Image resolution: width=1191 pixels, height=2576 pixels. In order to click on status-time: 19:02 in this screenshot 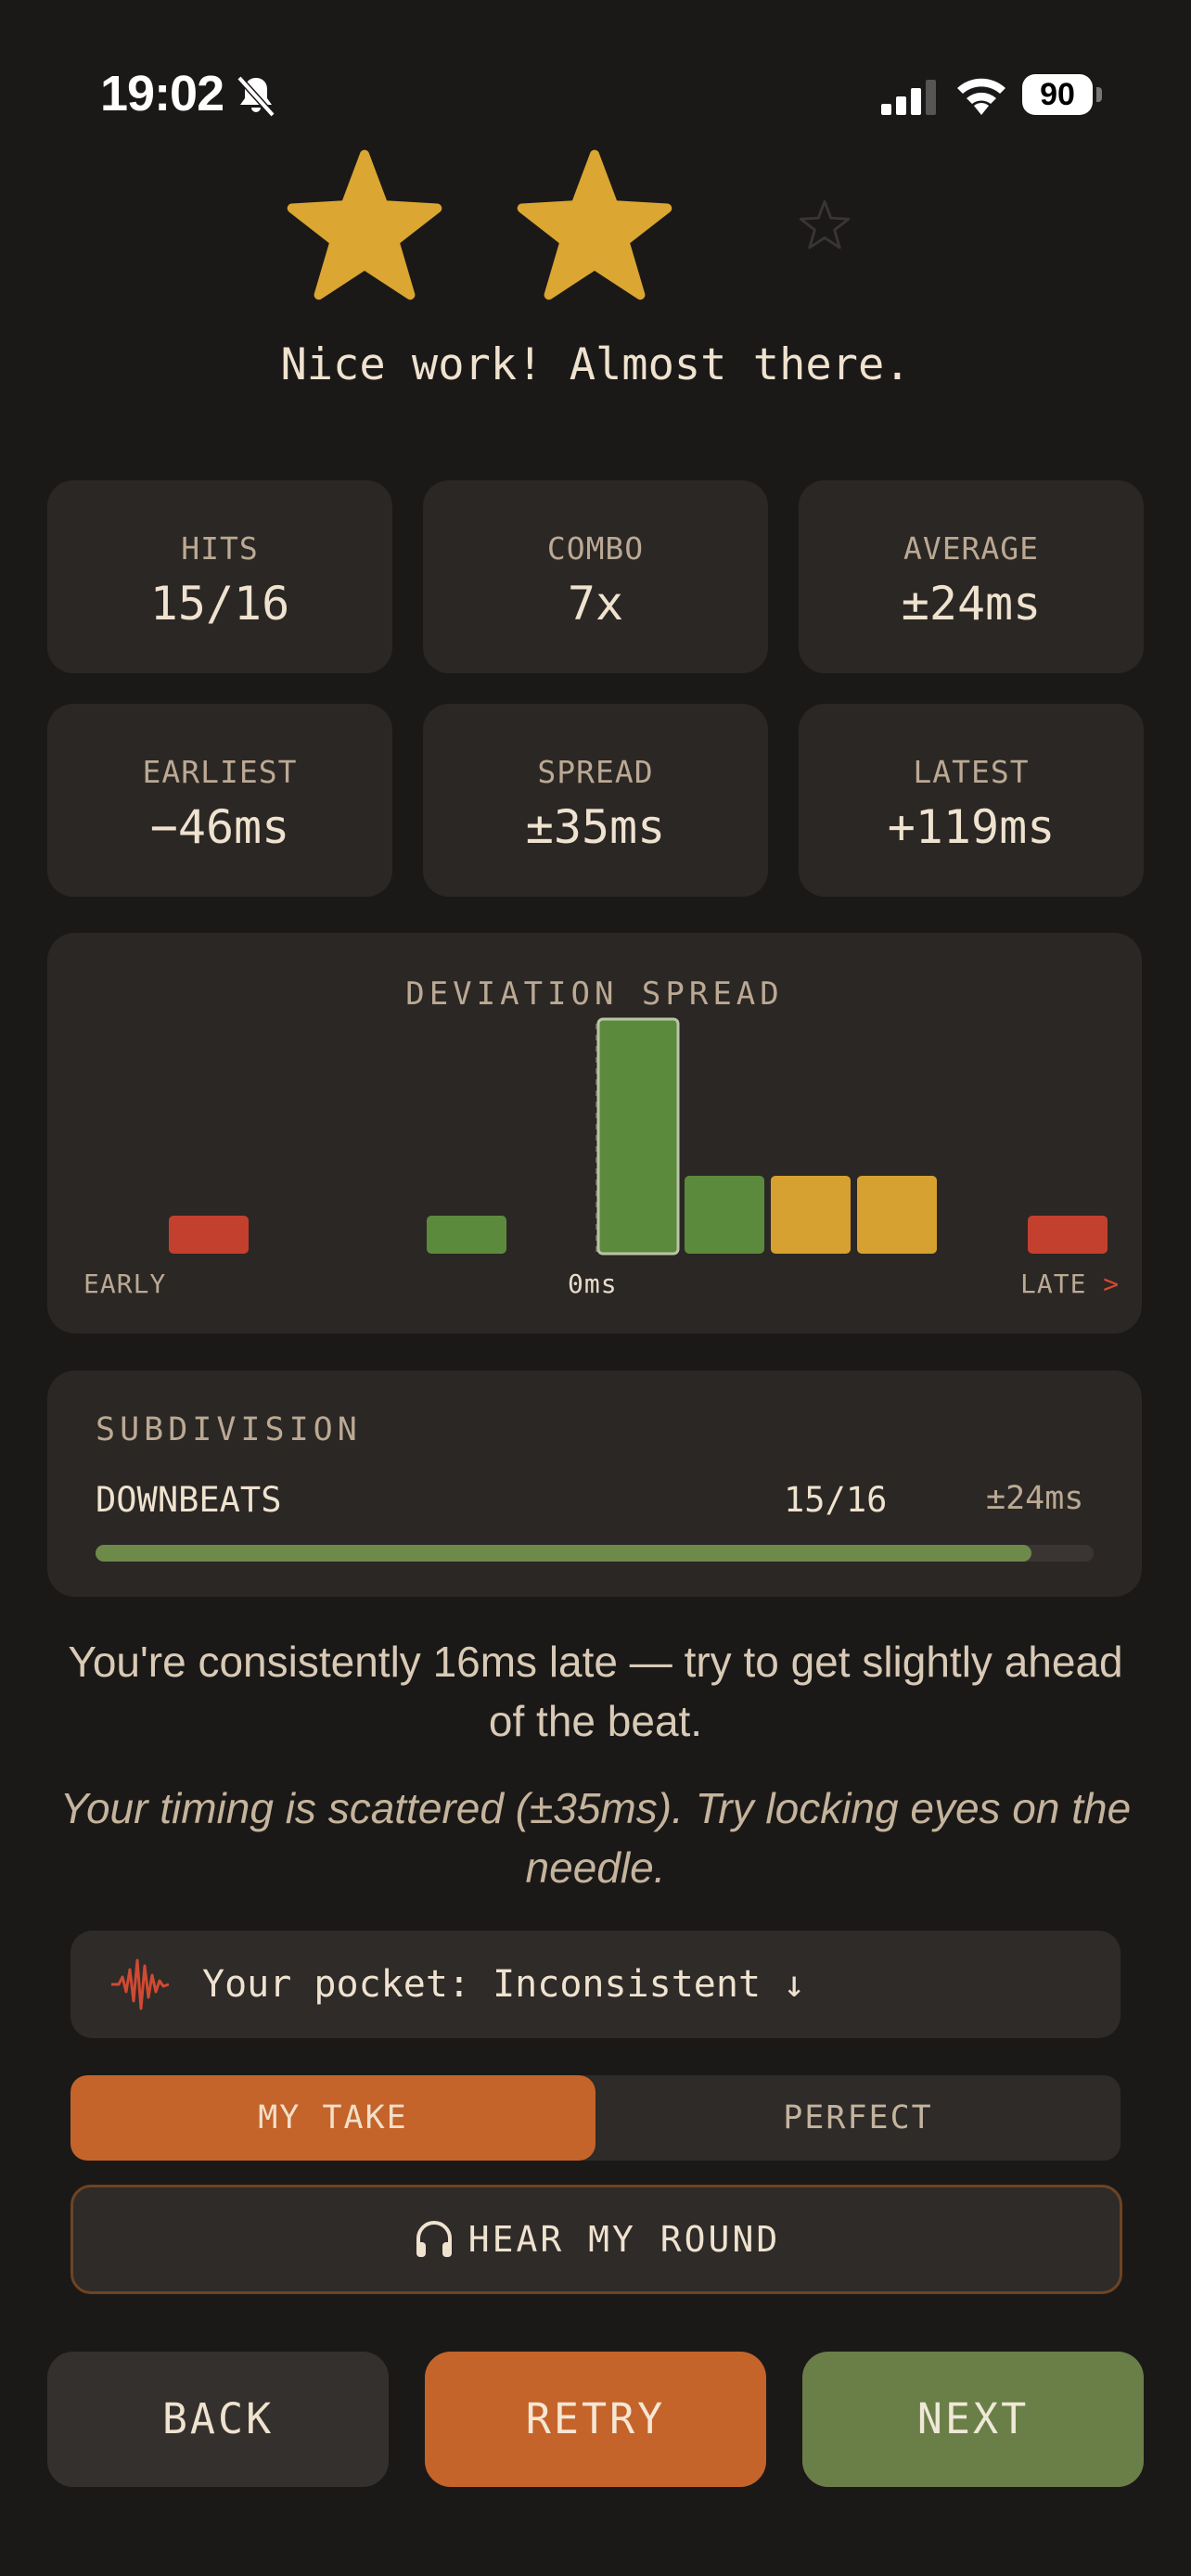, I will do `click(162, 94)`.